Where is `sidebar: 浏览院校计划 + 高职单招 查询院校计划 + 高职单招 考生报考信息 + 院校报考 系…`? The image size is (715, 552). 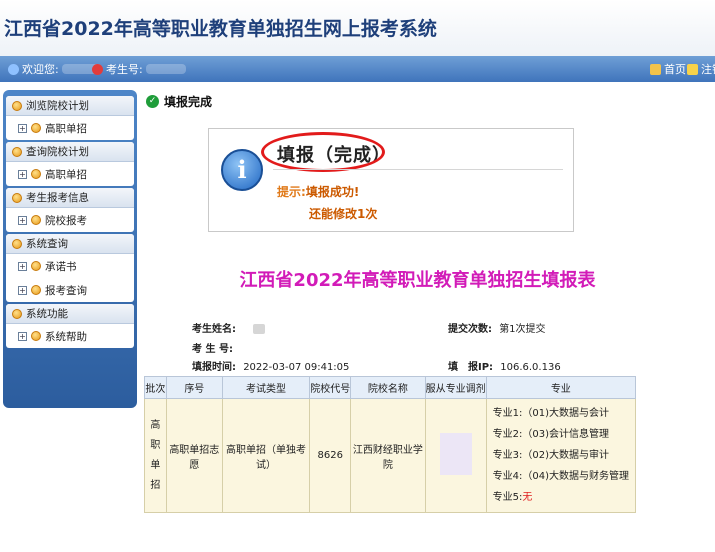 sidebar: 浏览院校计划 + 高职单招 查询院校计划 + 高职单招 考生报考信息 + 院校报考 系… is located at coordinates (70, 249).